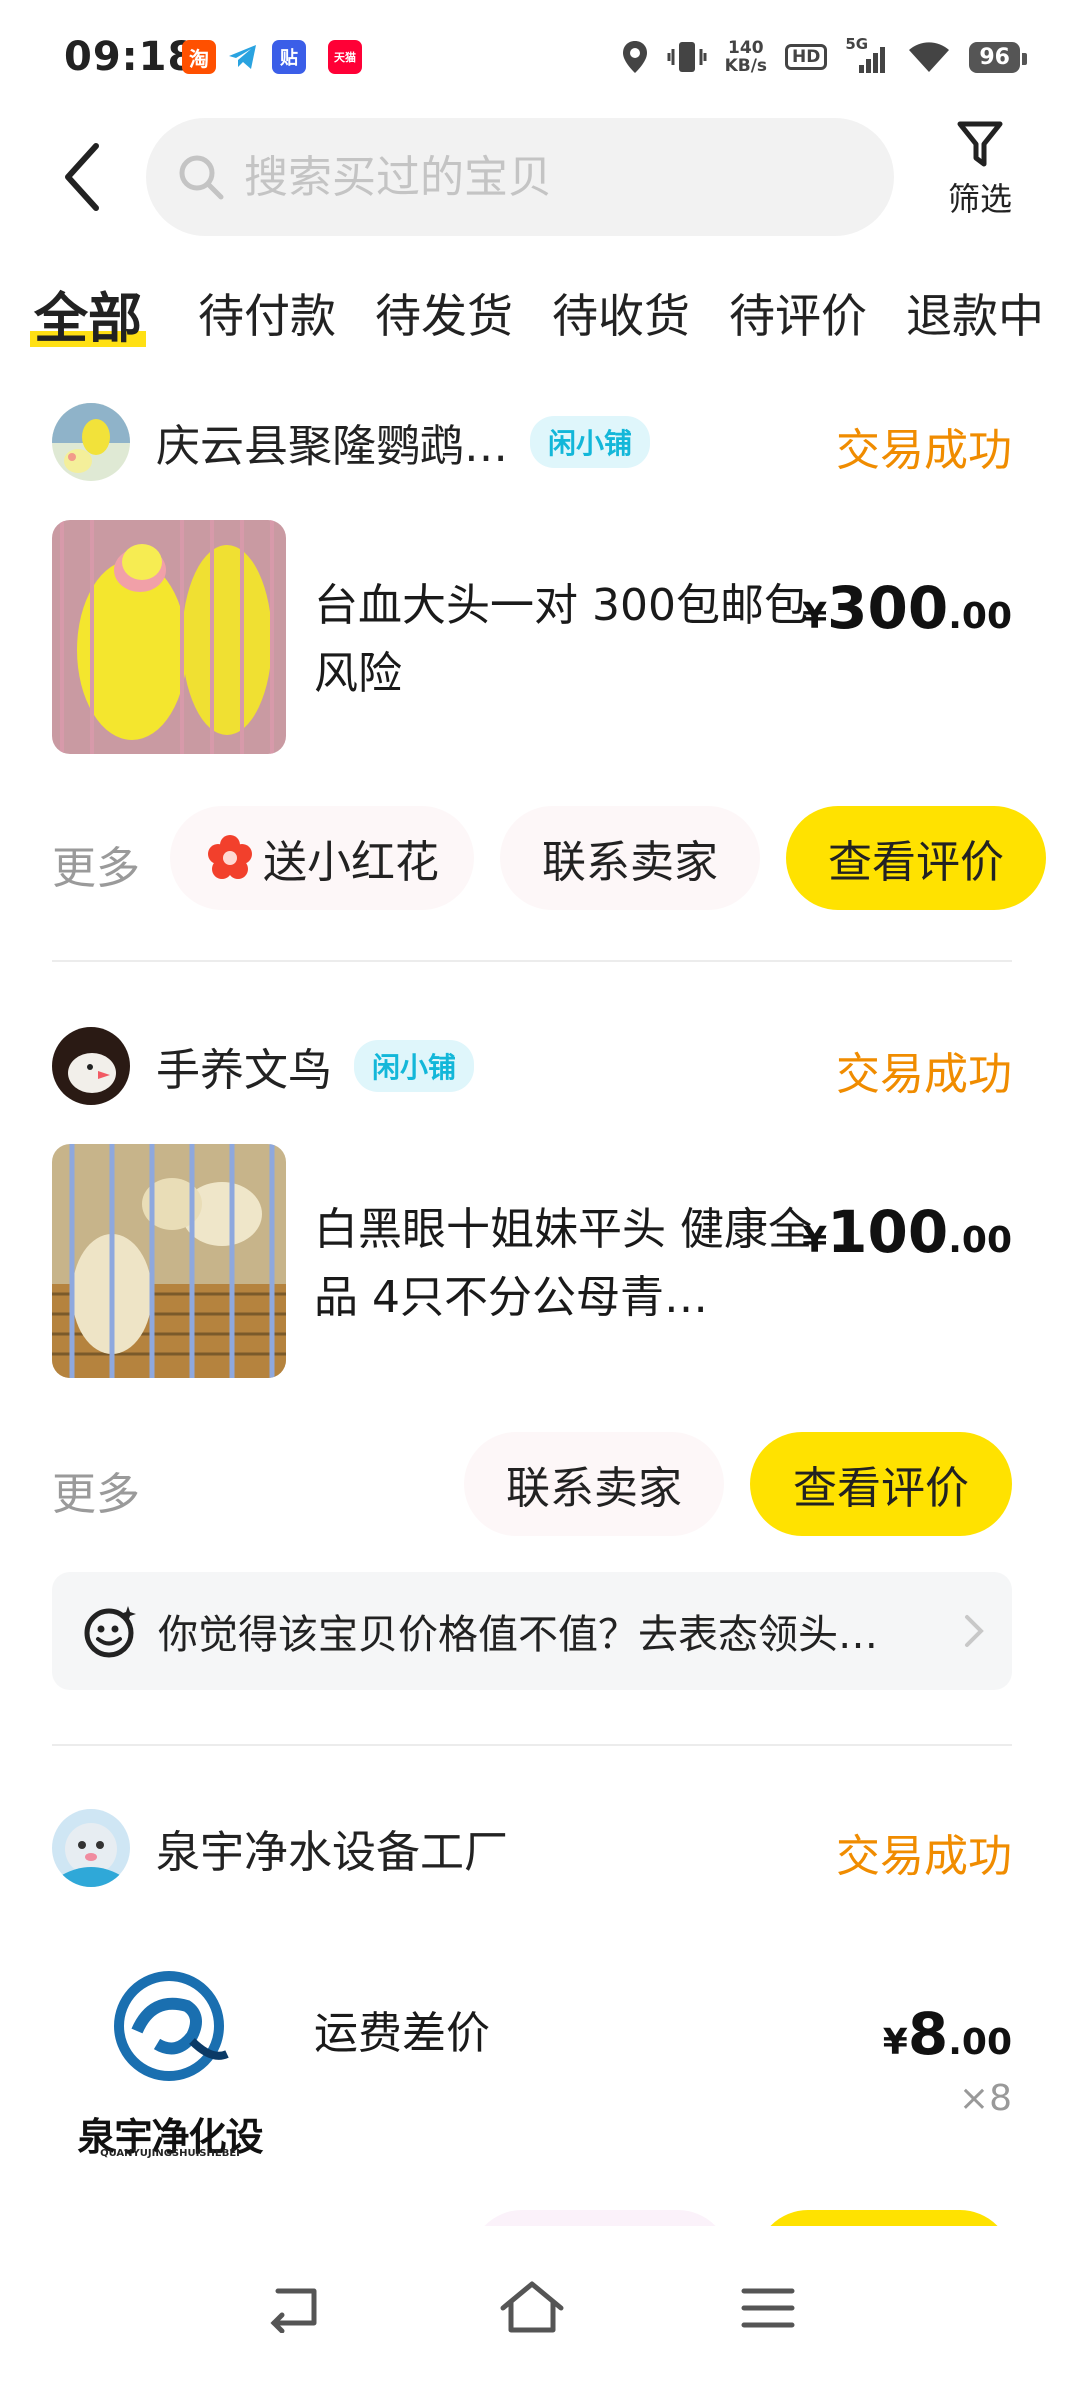  I want to click on smiley-icon, so click(110, 1632).